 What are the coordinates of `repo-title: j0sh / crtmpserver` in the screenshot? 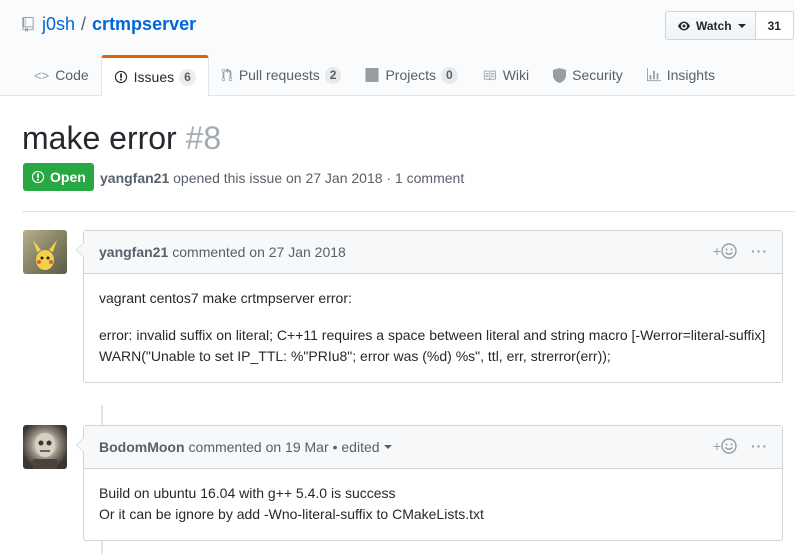 It's located at (109, 24).